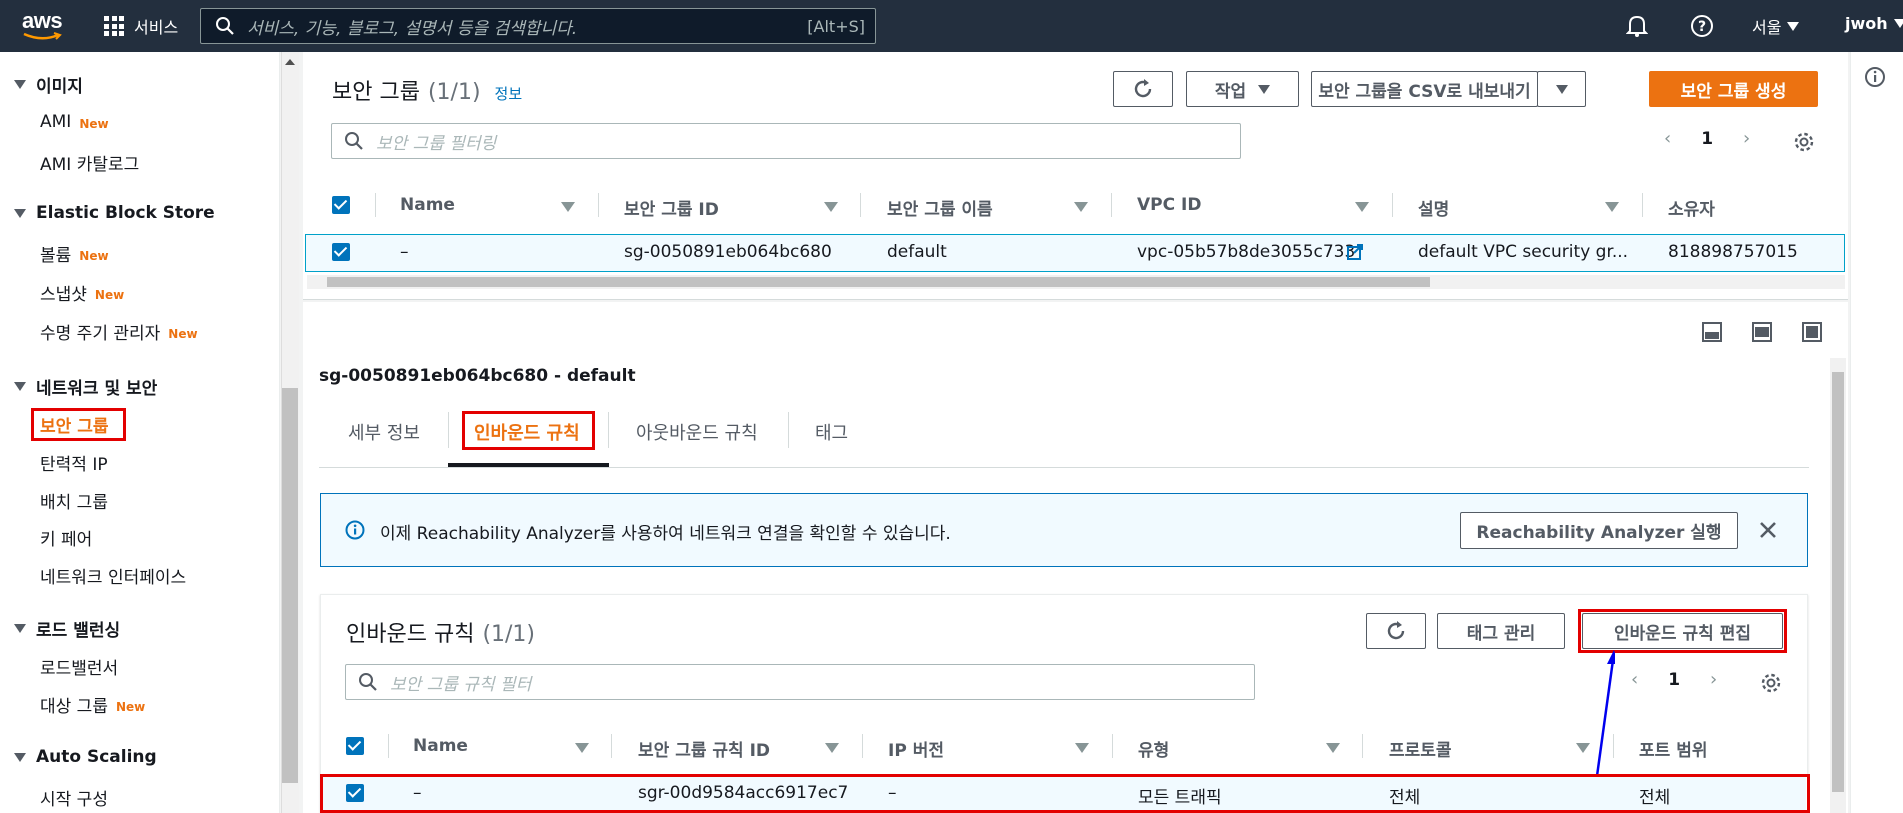 This screenshot has height=813, width=1903. I want to click on services-menu: 서비스, so click(141, 26).